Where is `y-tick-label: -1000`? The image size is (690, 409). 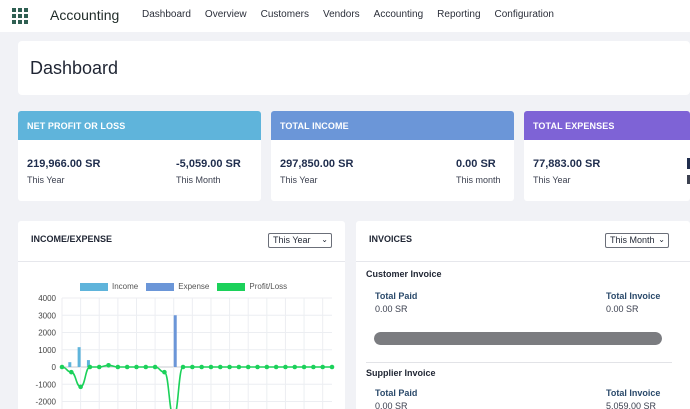 y-tick-label: -1000 is located at coordinates (46, 384).